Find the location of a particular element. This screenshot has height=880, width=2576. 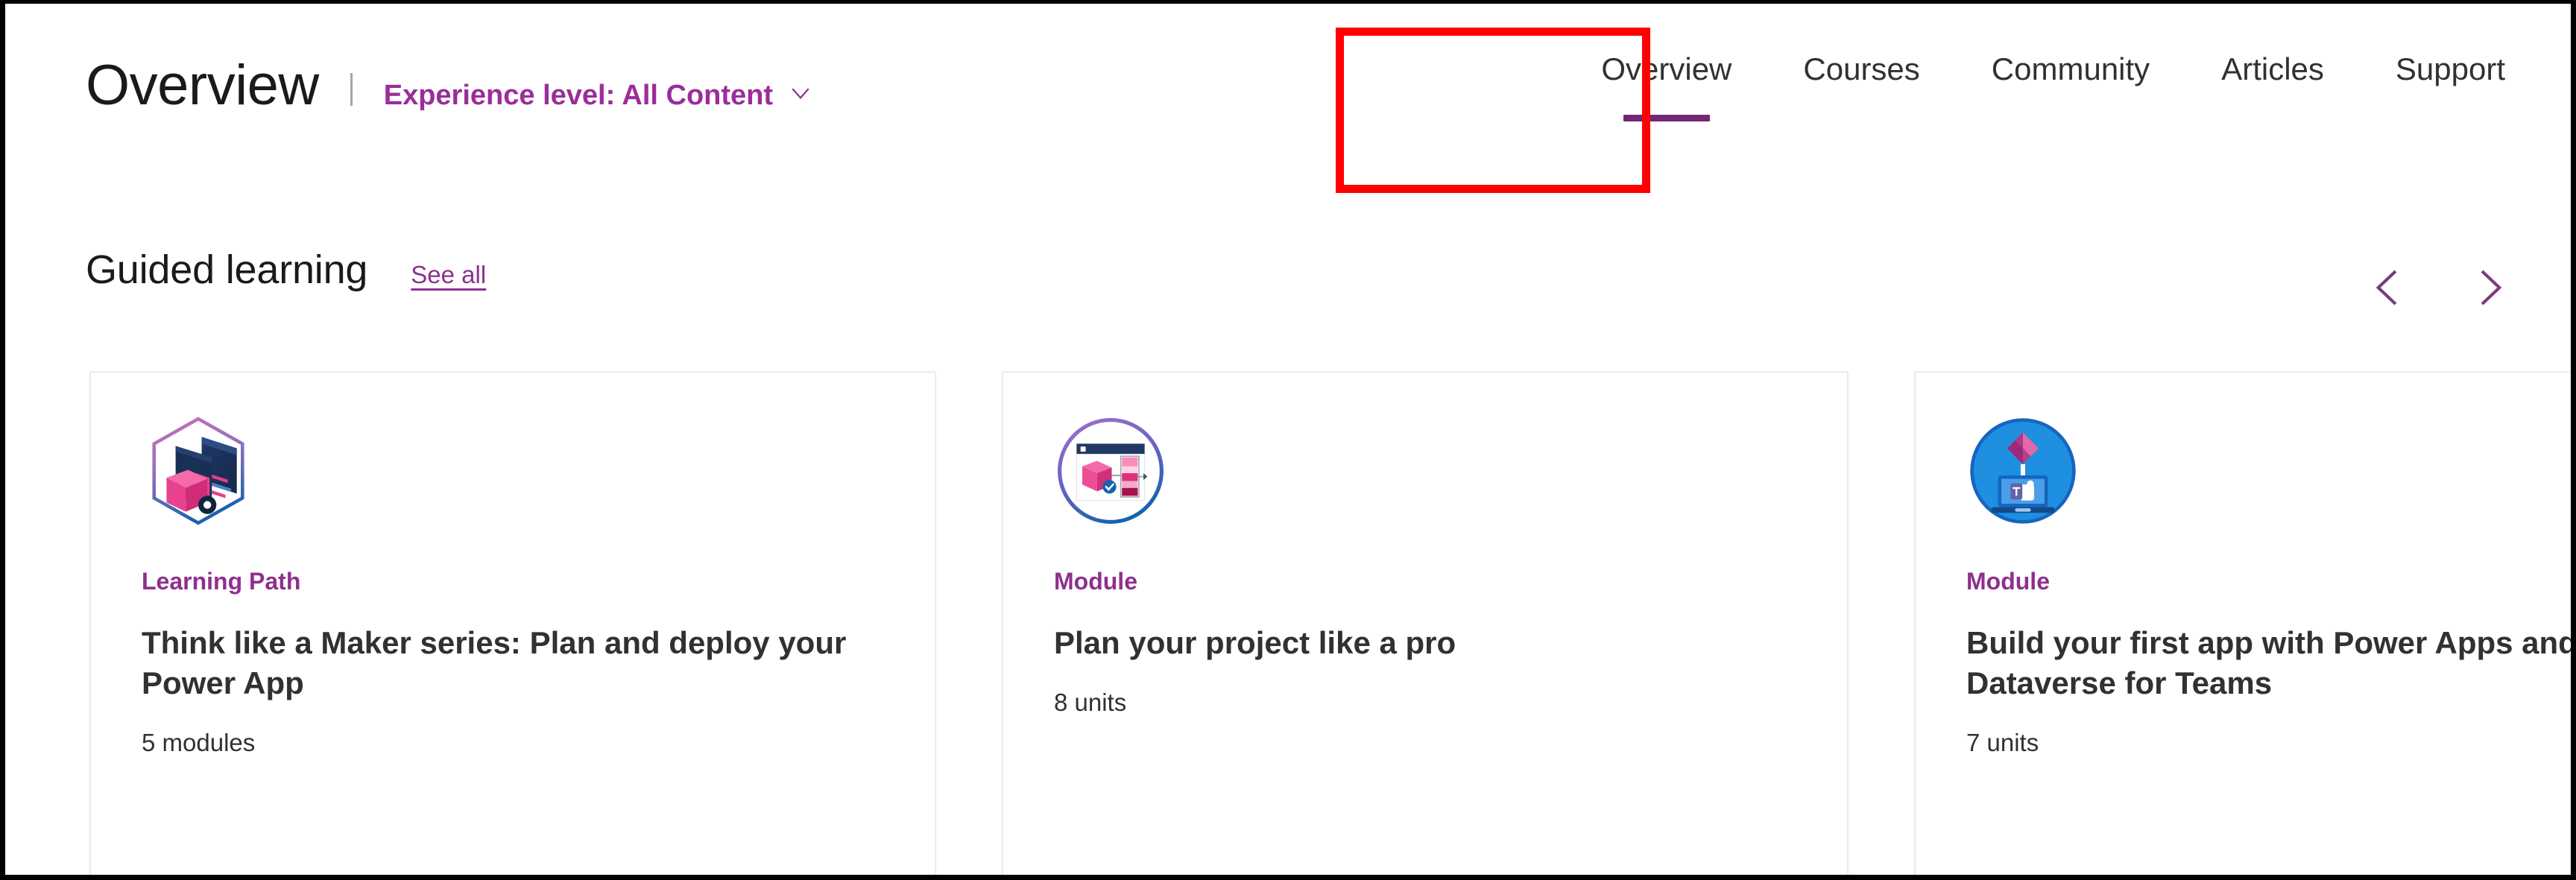

tab-community: Community is located at coordinates (2070, 69).